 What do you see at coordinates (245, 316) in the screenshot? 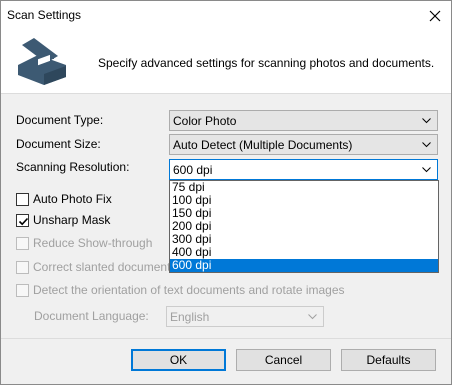
I see `document-language-select: English` at bounding box center [245, 316].